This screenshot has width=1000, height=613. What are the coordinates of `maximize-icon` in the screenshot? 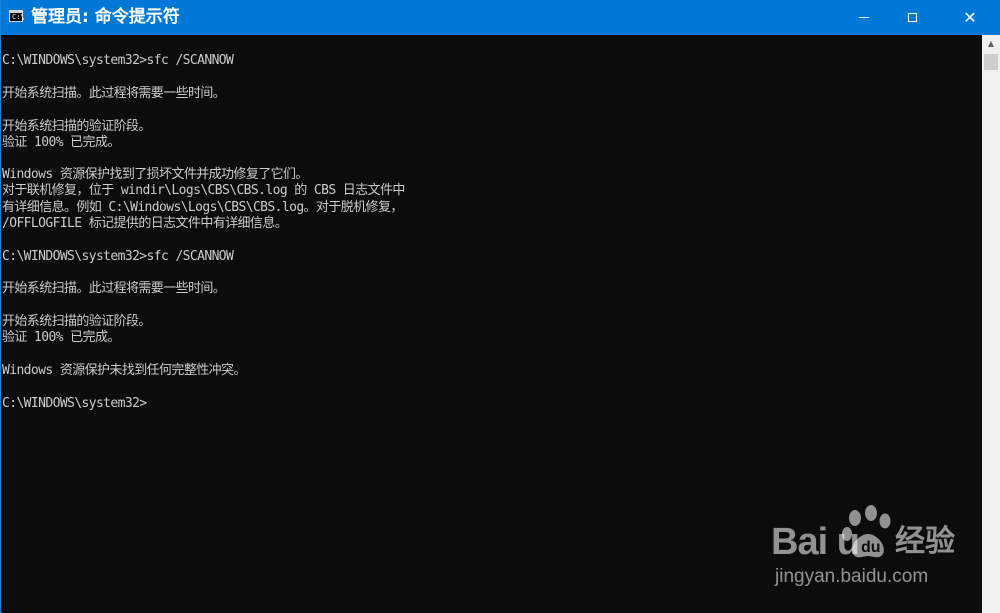 It's located at (912, 17).